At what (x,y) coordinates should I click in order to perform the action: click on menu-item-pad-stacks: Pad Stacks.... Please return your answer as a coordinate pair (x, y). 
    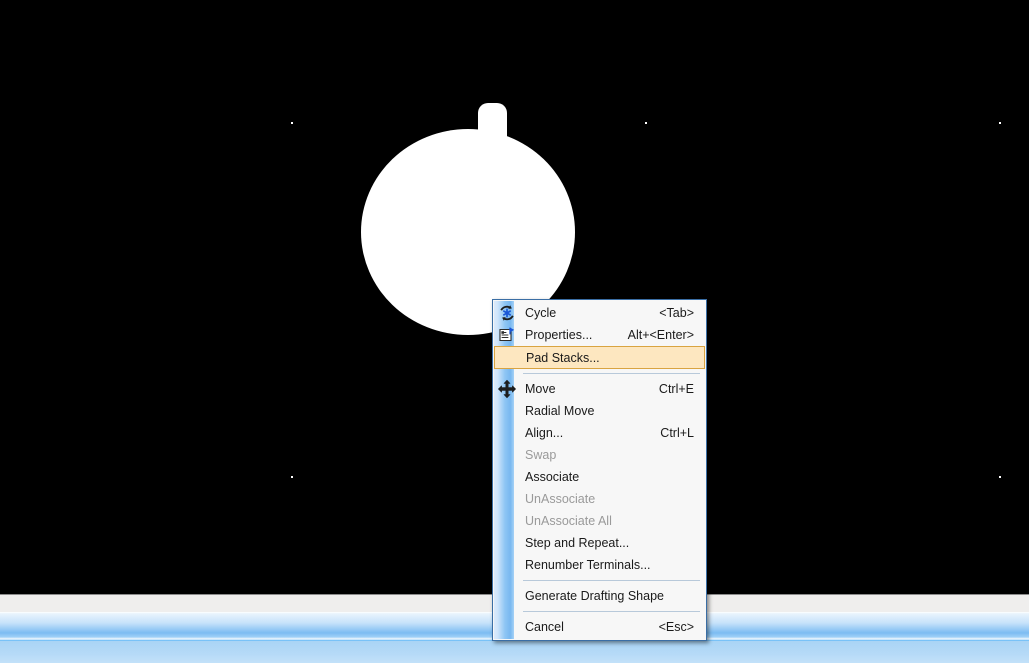
    Looking at the image, I should click on (599, 357).